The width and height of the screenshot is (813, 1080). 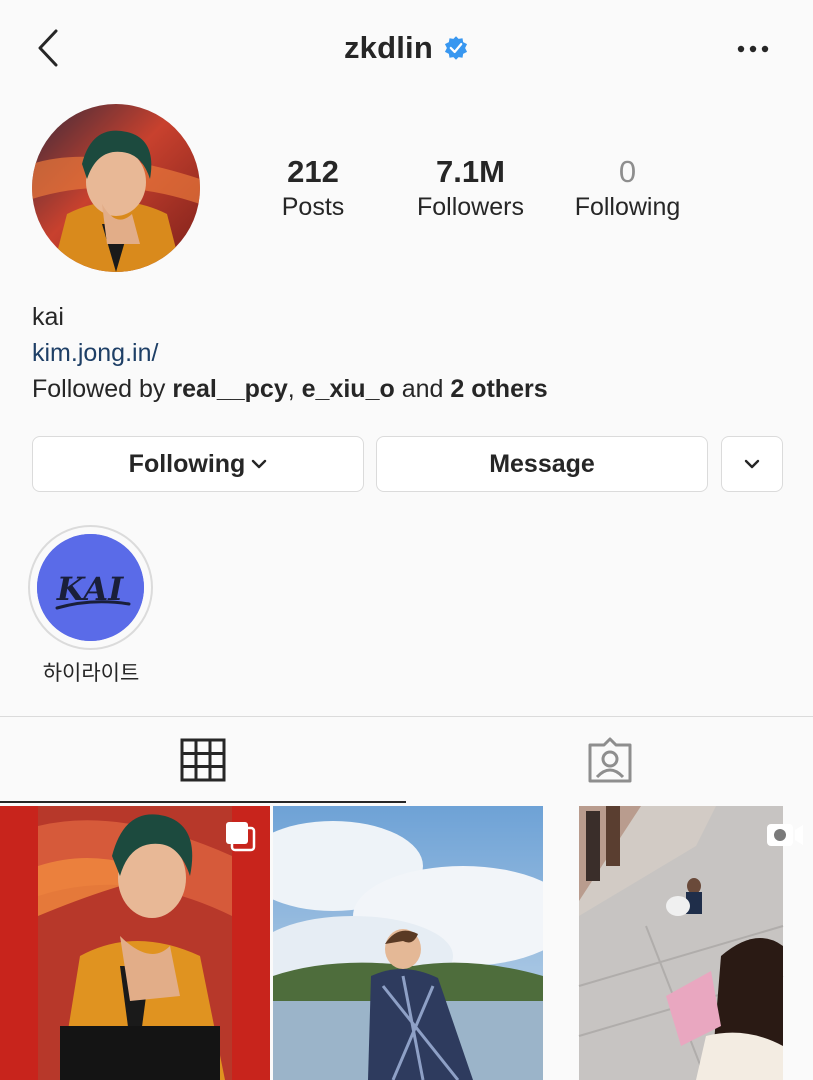 What do you see at coordinates (470, 171) in the screenshot?
I see `followers-count: 7.1M` at bounding box center [470, 171].